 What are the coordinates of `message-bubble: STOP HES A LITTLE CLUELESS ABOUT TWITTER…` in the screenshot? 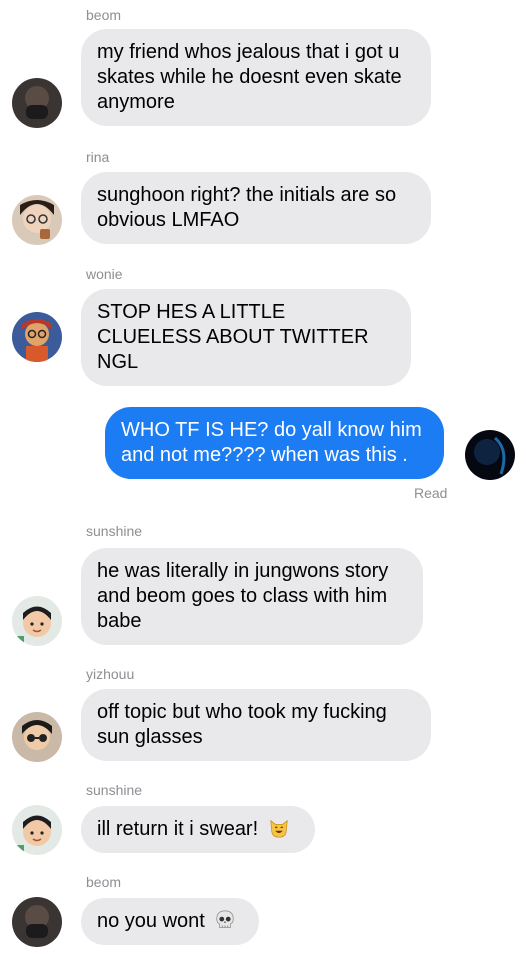 It's located at (246, 337).